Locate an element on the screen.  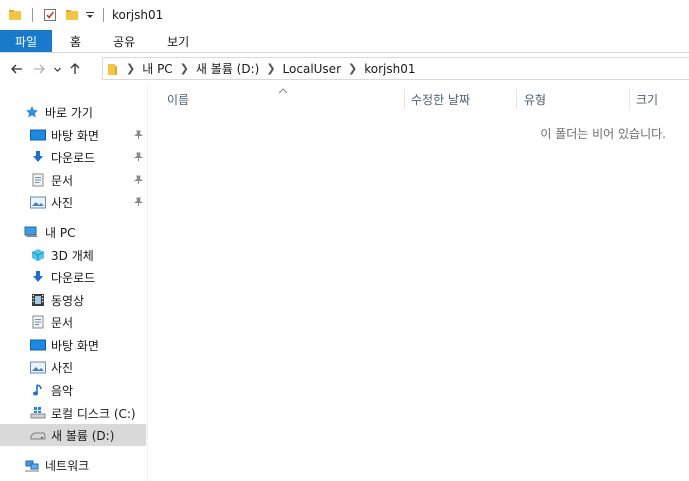
window-title: korjsh01 is located at coordinates (138, 15).